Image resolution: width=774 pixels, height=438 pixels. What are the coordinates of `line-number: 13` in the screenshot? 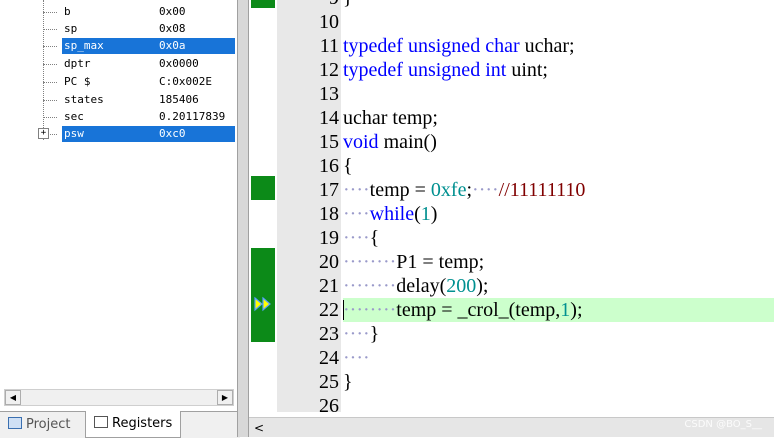 It's located at (329, 94).